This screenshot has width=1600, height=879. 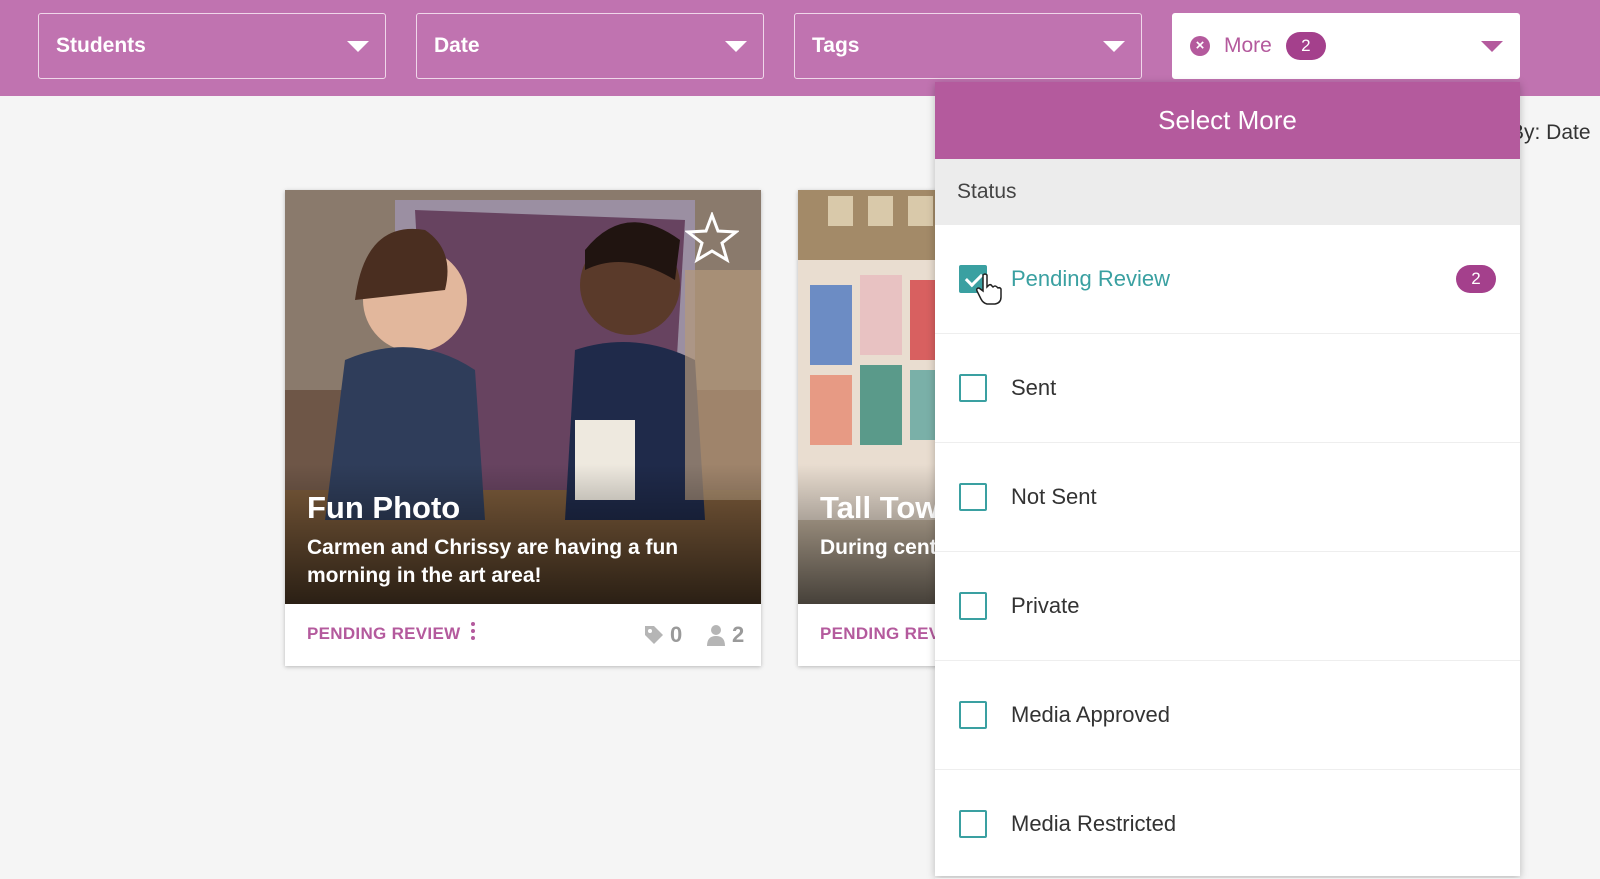 What do you see at coordinates (1054, 496) in the screenshot?
I see `option-label: Not Sent` at bounding box center [1054, 496].